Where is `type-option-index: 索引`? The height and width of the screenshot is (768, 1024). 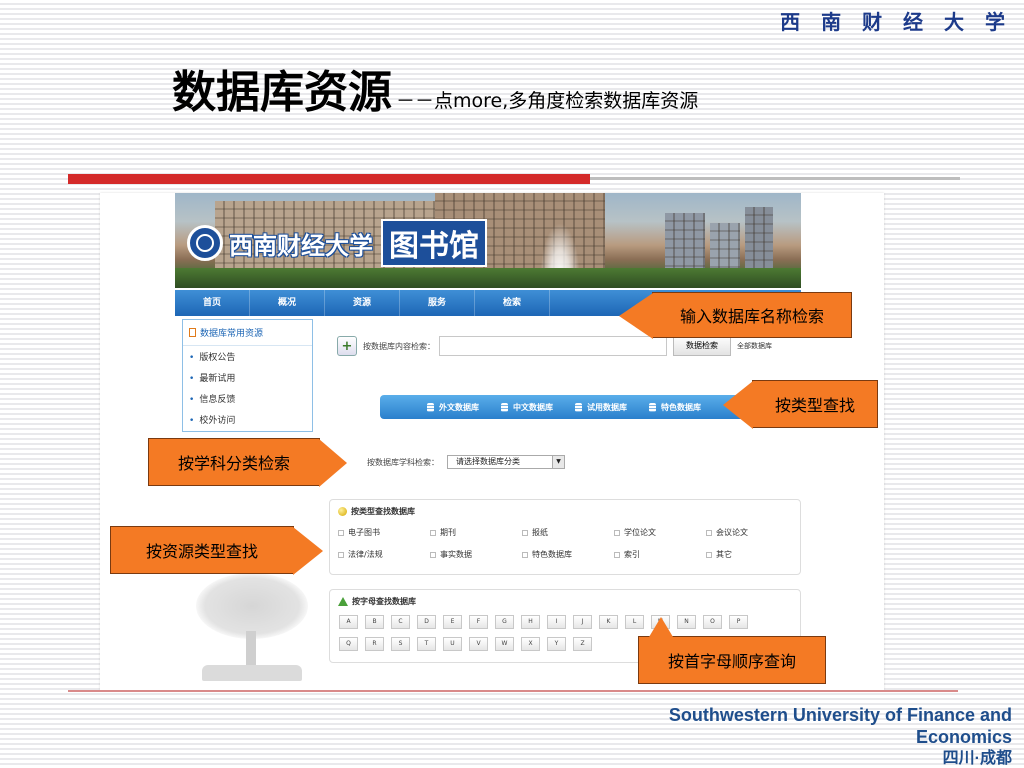
type-option-index: 索引 is located at coordinates (660, 554).